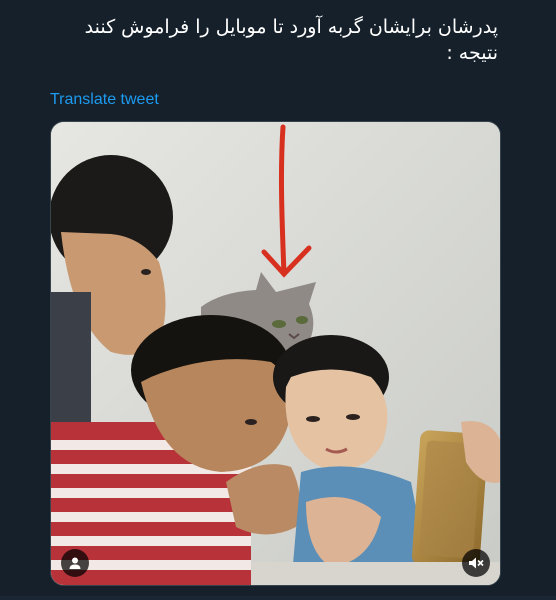 The width and height of the screenshot is (556, 600). I want to click on translate-tweet-link: Translate tweet, so click(104, 100).